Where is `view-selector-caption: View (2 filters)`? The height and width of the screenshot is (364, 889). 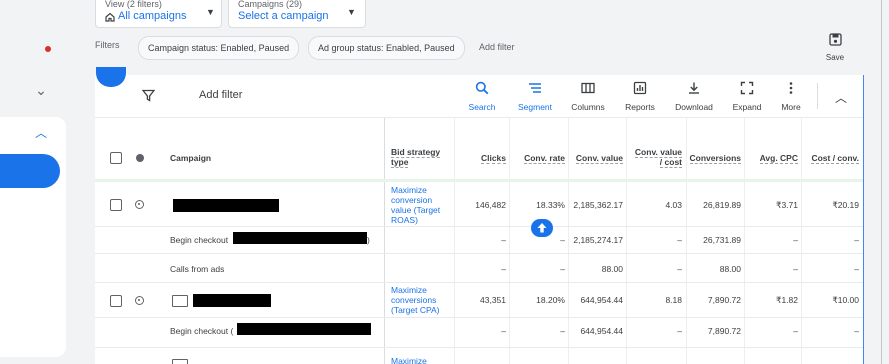
view-selector-caption: View (2 filters) is located at coordinates (133, 4).